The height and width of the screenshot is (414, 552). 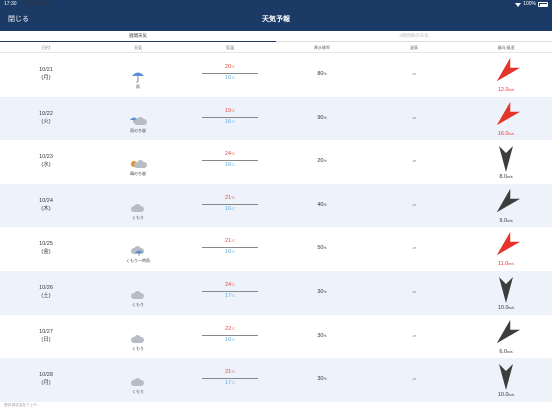 I want to click on row-date: 10/25 (金), so click(x=46, y=248).